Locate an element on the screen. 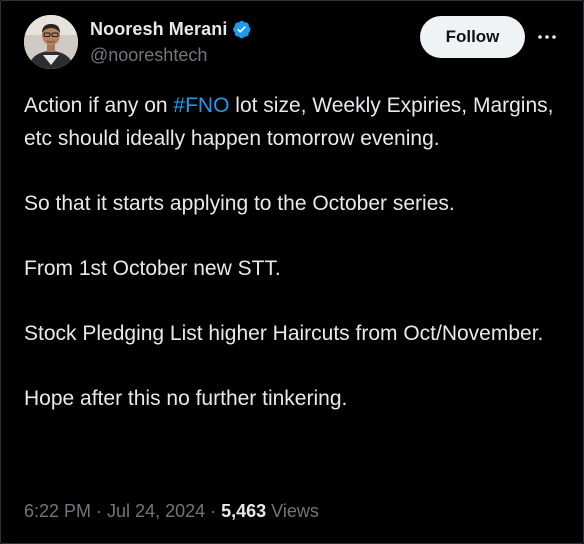 This screenshot has height=544, width=584. tweet-meta: 6:22 PM · Jul 24, 2024 · 5,463 Views is located at coordinates (171, 511).